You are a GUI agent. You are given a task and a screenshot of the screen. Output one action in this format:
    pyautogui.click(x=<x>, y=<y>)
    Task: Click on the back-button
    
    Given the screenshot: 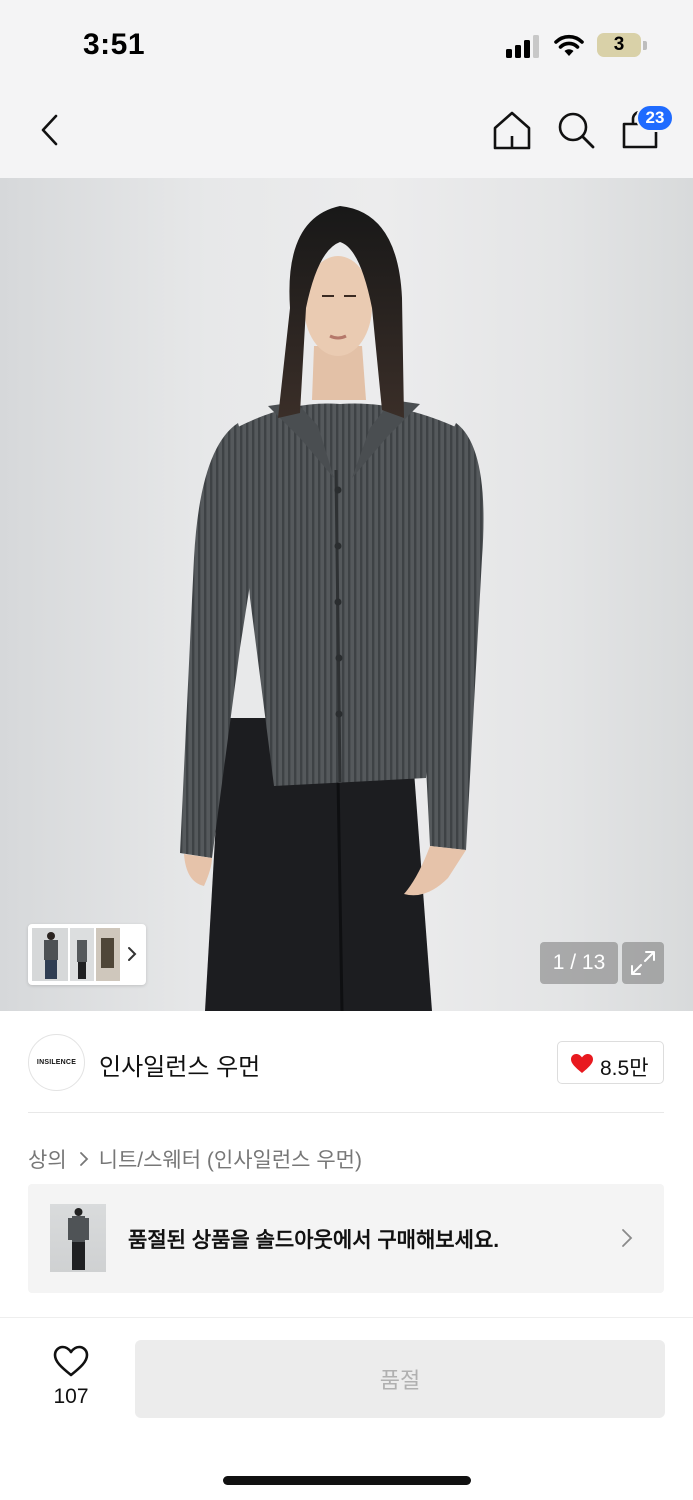 What is the action you would take?
    pyautogui.click(x=50, y=130)
    